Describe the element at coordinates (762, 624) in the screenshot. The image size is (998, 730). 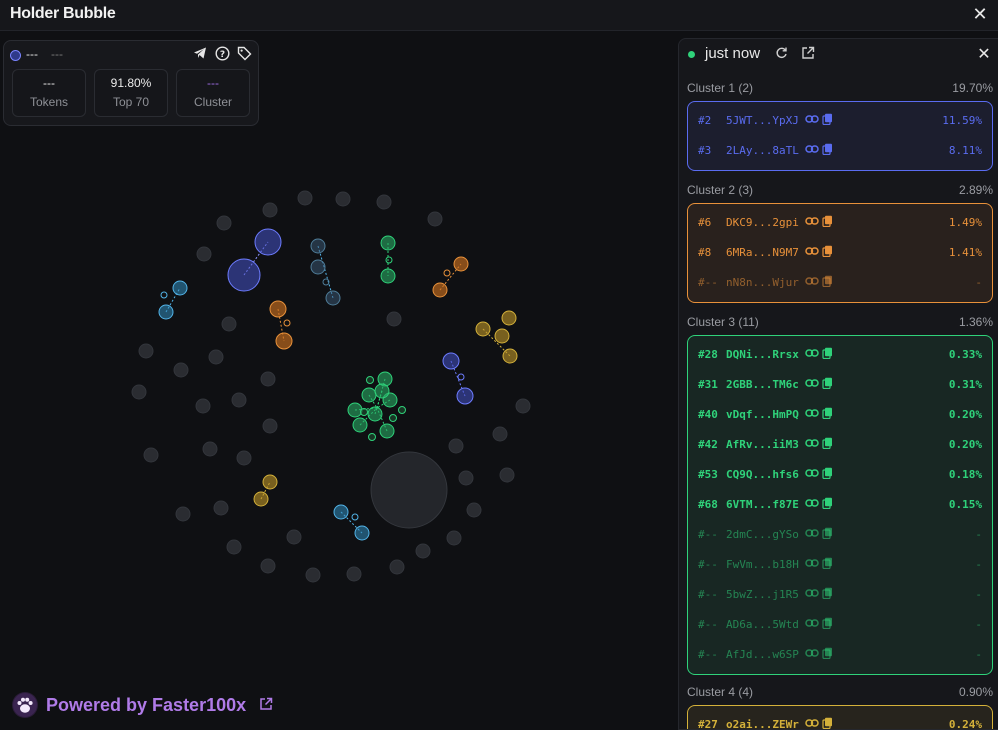
I see `holder-address: AD6a...5Wtd` at that location.